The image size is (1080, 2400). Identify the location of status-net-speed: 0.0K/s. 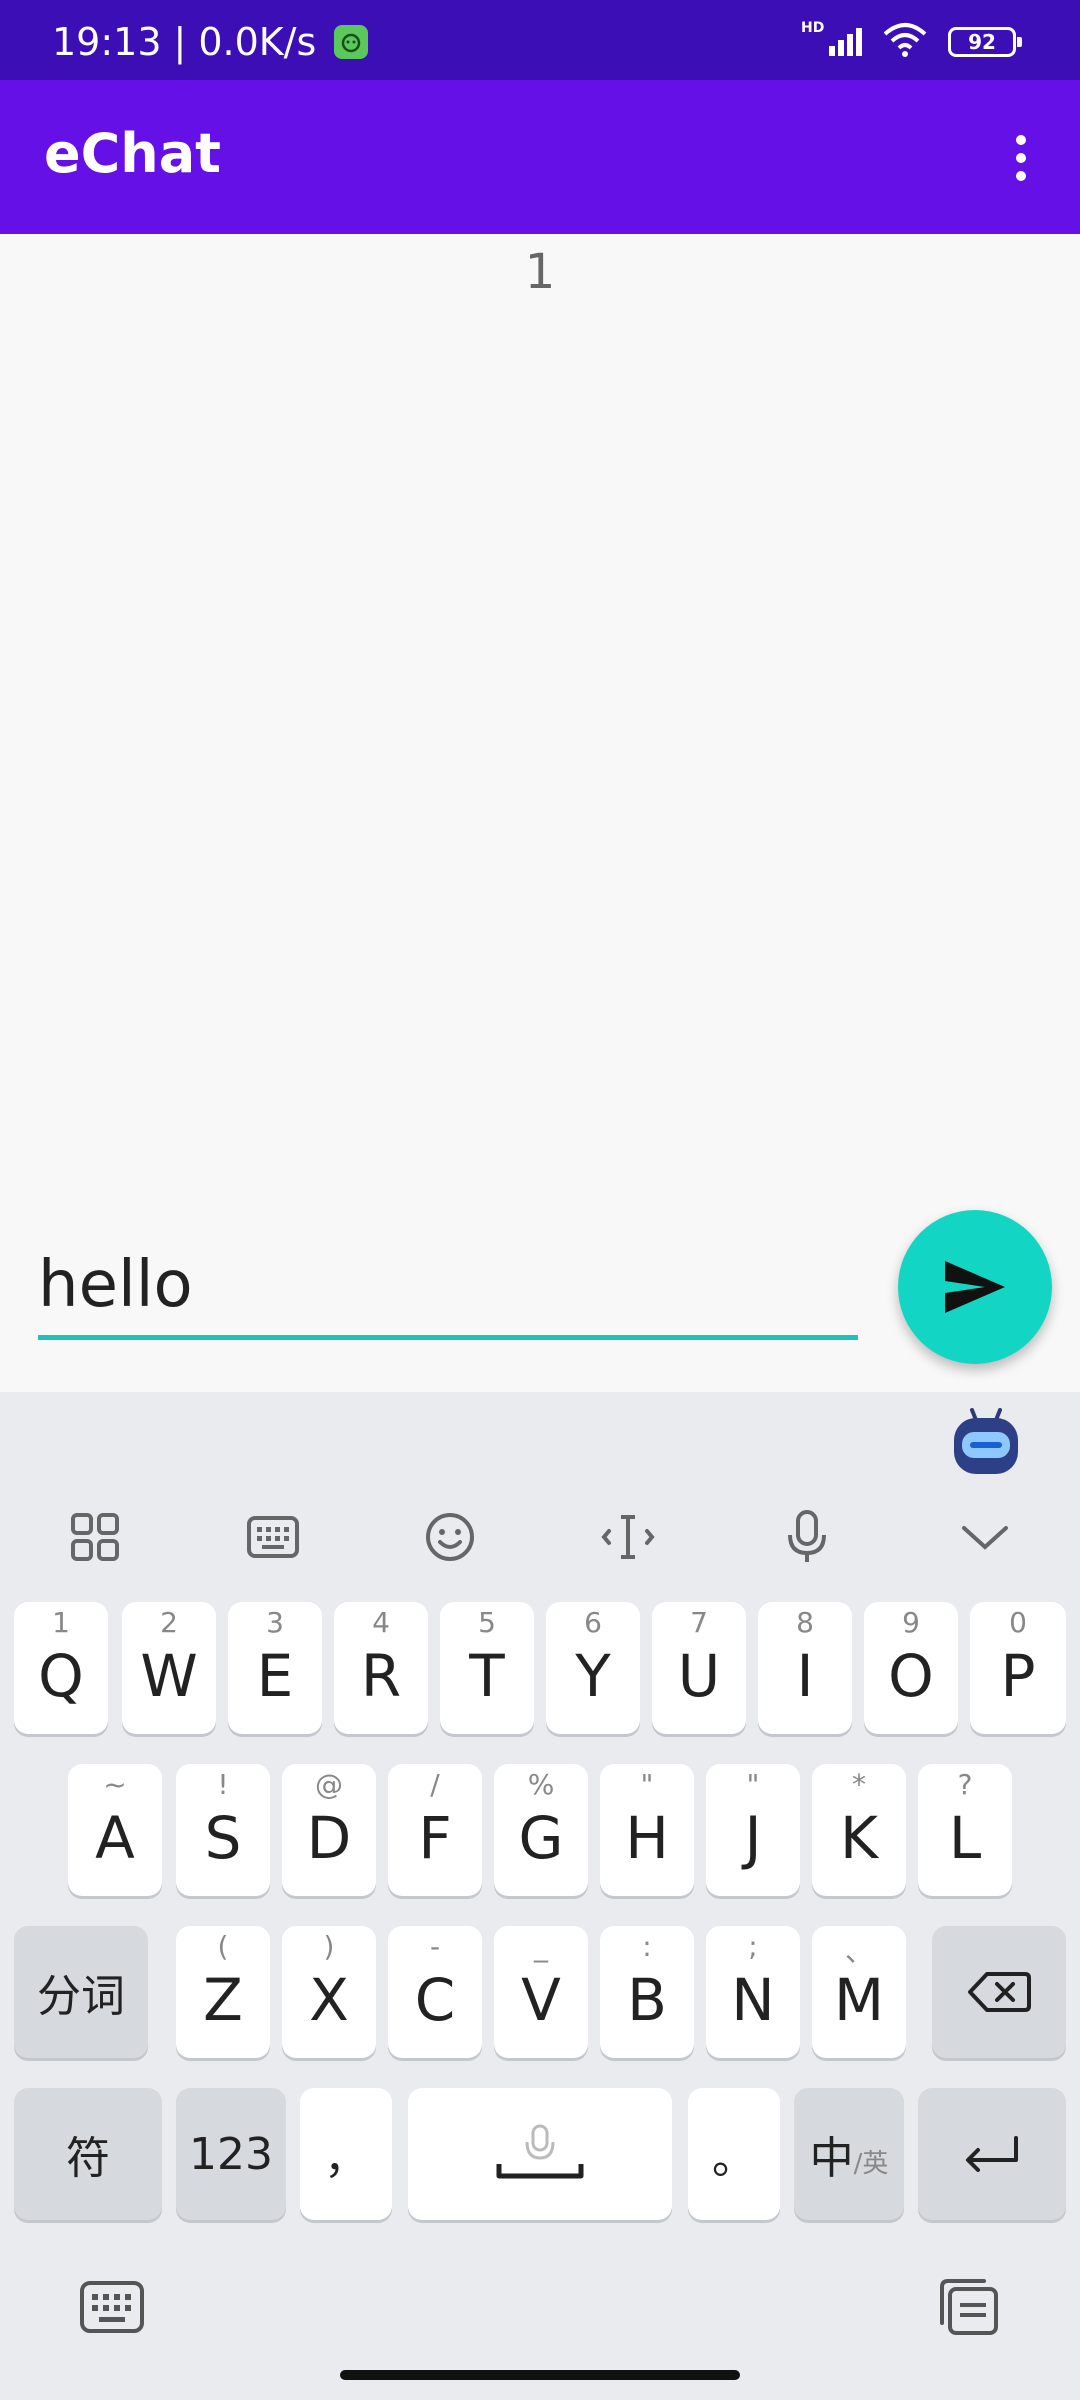
(257, 42).